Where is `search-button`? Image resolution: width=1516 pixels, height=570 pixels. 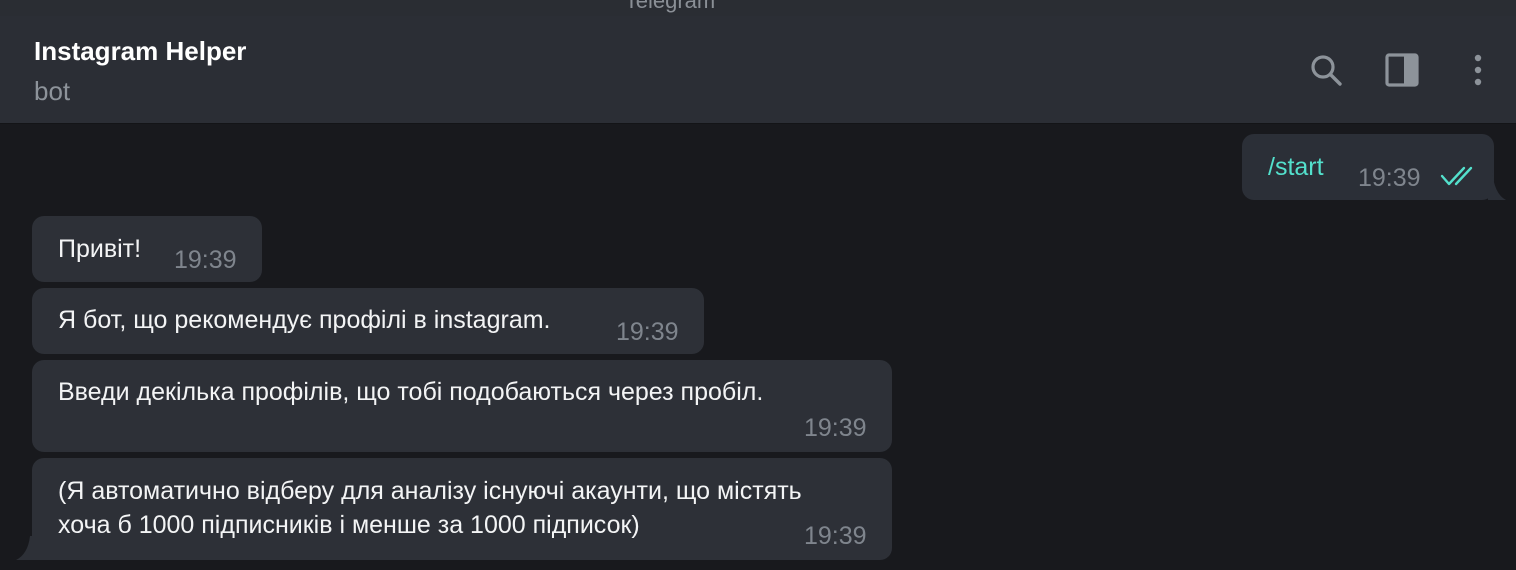 search-button is located at coordinates (1326, 70).